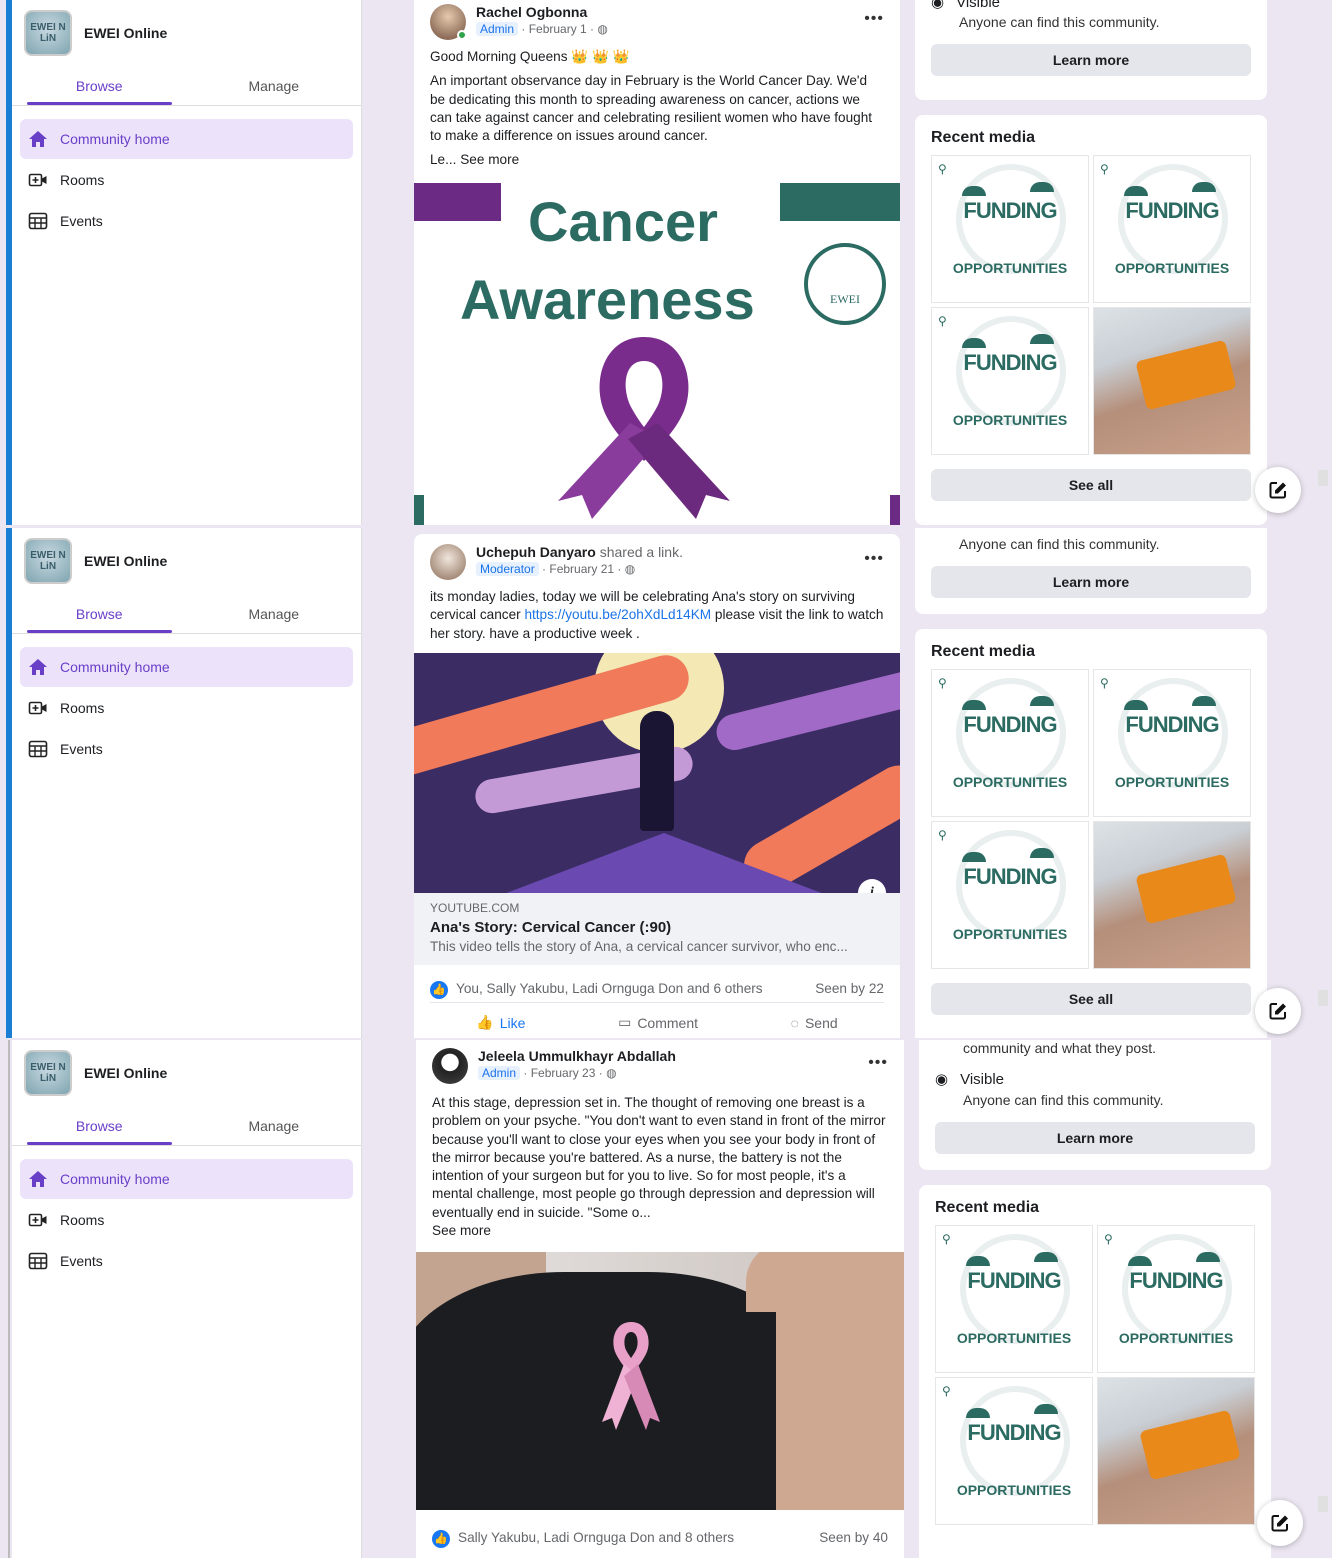  What do you see at coordinates (978, 5) in the screenshot?
I see `visible-label: Visible` at bounding box center [978, 5].